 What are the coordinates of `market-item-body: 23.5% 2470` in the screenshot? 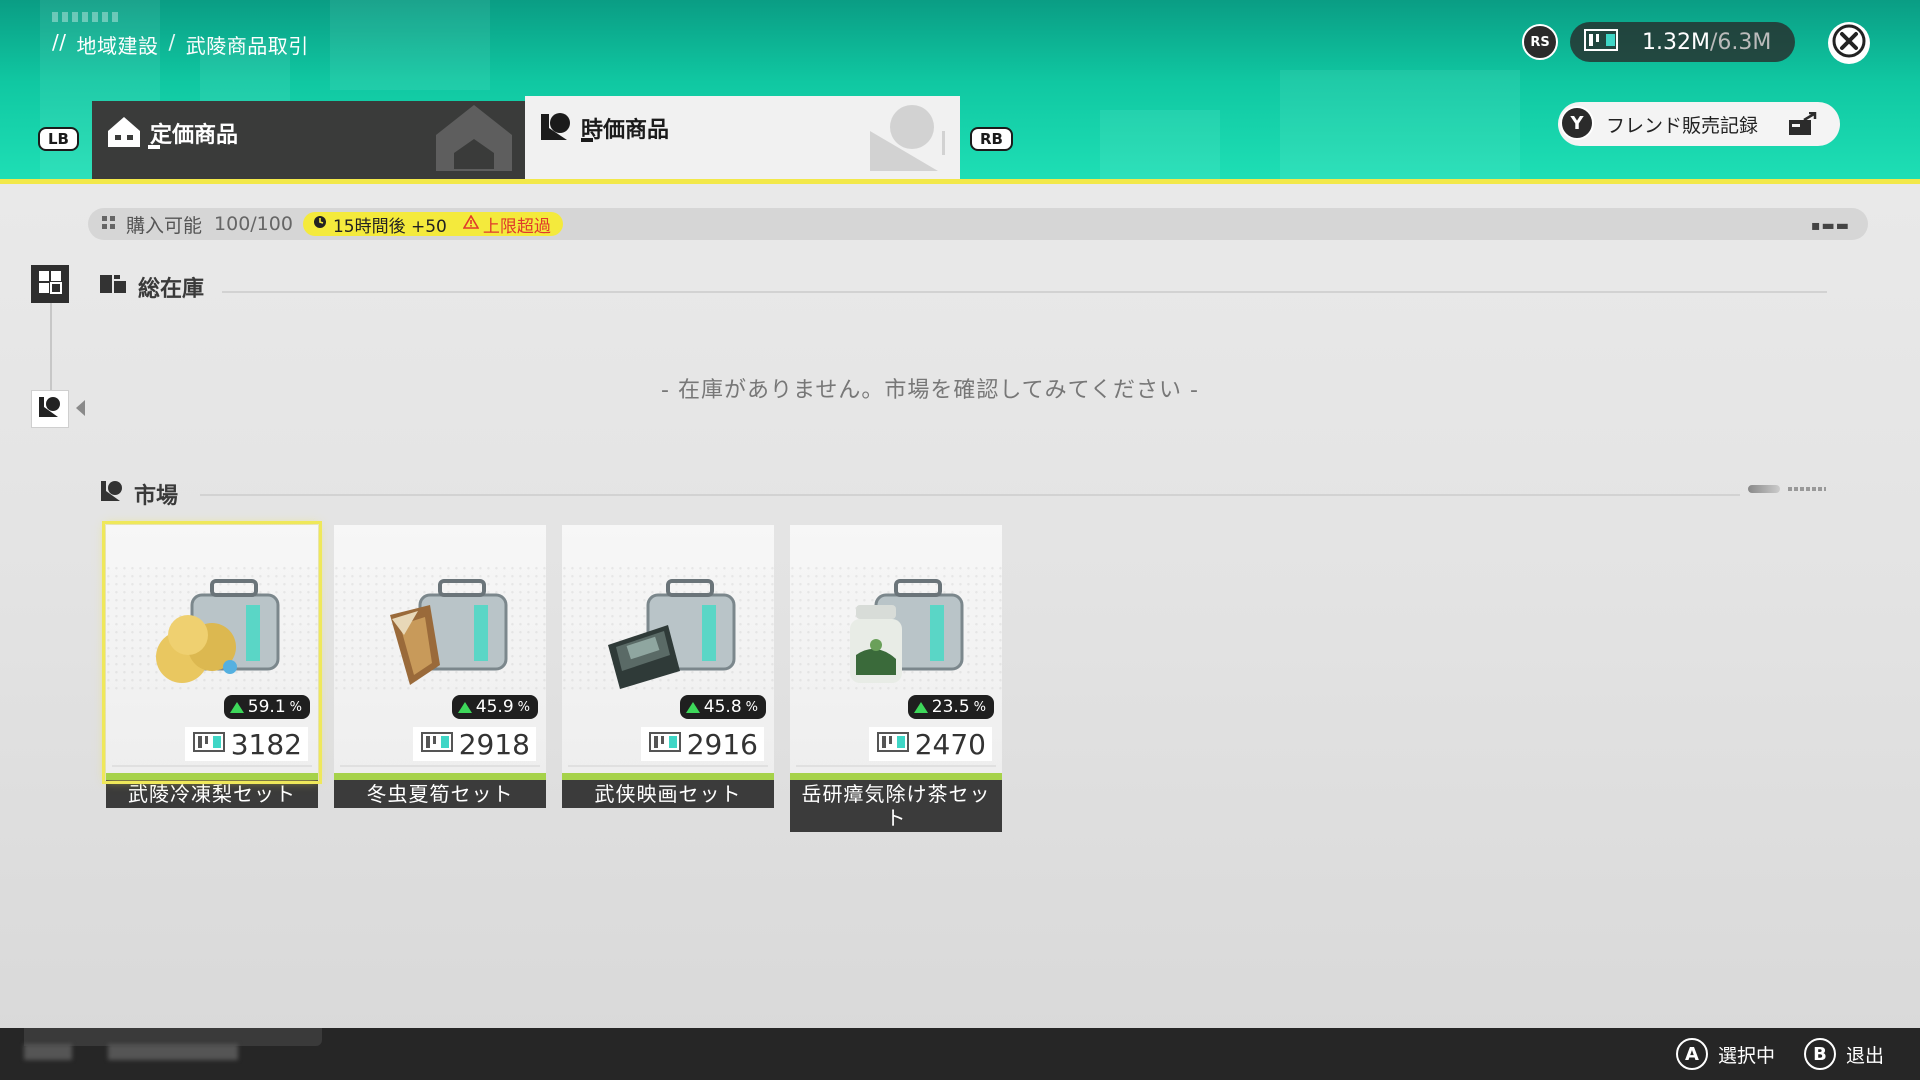 It's located at (896, 652).